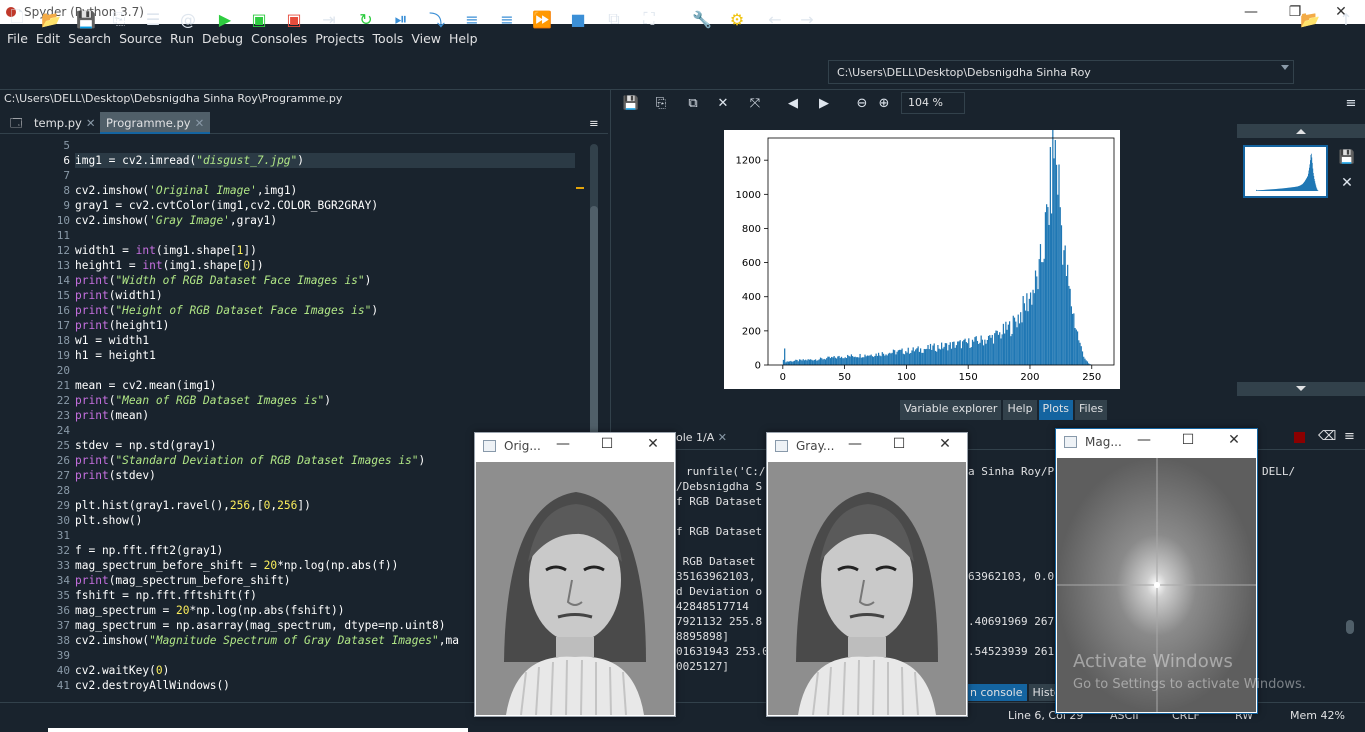 Image resolution: width=1365 pixels, height=732 pixels. Describe the element at coordinates (575, 574) in the screenshot. I see `original-image-window: Orig... — ☐ ✕` at that location.